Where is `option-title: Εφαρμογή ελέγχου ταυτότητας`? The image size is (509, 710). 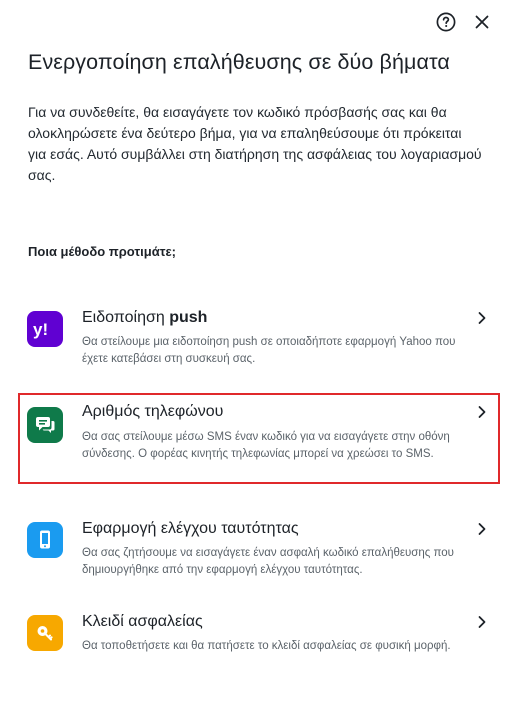 option-title: Εφαρμογή ελέγχου ταυτότητας is located at coordinates (190, 528).